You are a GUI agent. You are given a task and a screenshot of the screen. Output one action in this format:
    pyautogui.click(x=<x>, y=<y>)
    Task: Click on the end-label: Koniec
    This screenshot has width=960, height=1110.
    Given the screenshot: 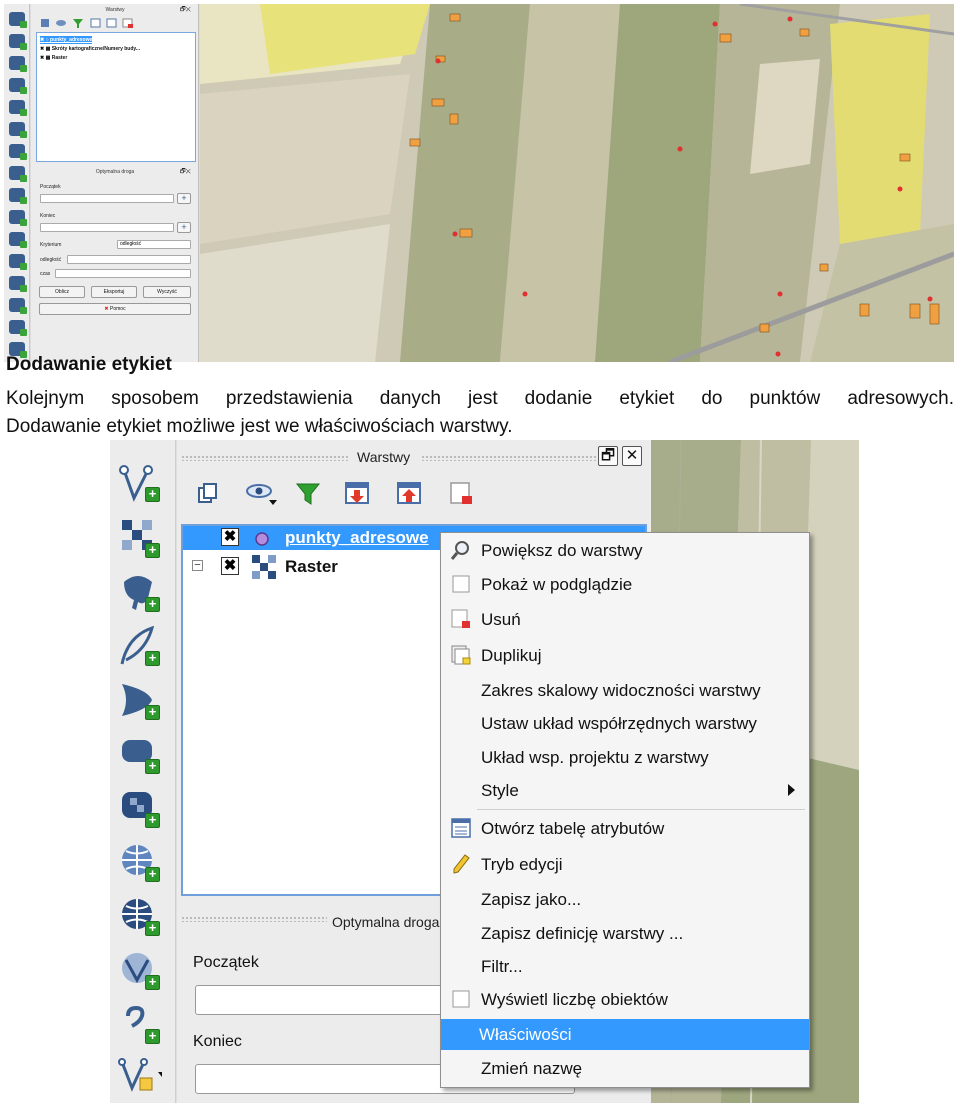 What is the action you would take?
    pyautogui.click(x=48, y=216)
    